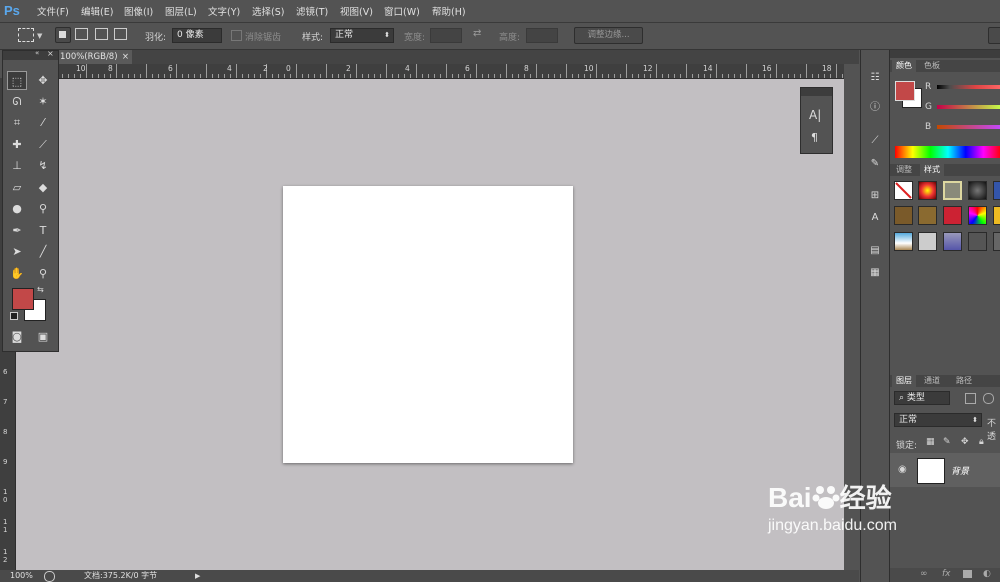  Describe the element at coordinates (17, 336) in the screenshot. I see `quick-mask-icon: ◙` at that location.